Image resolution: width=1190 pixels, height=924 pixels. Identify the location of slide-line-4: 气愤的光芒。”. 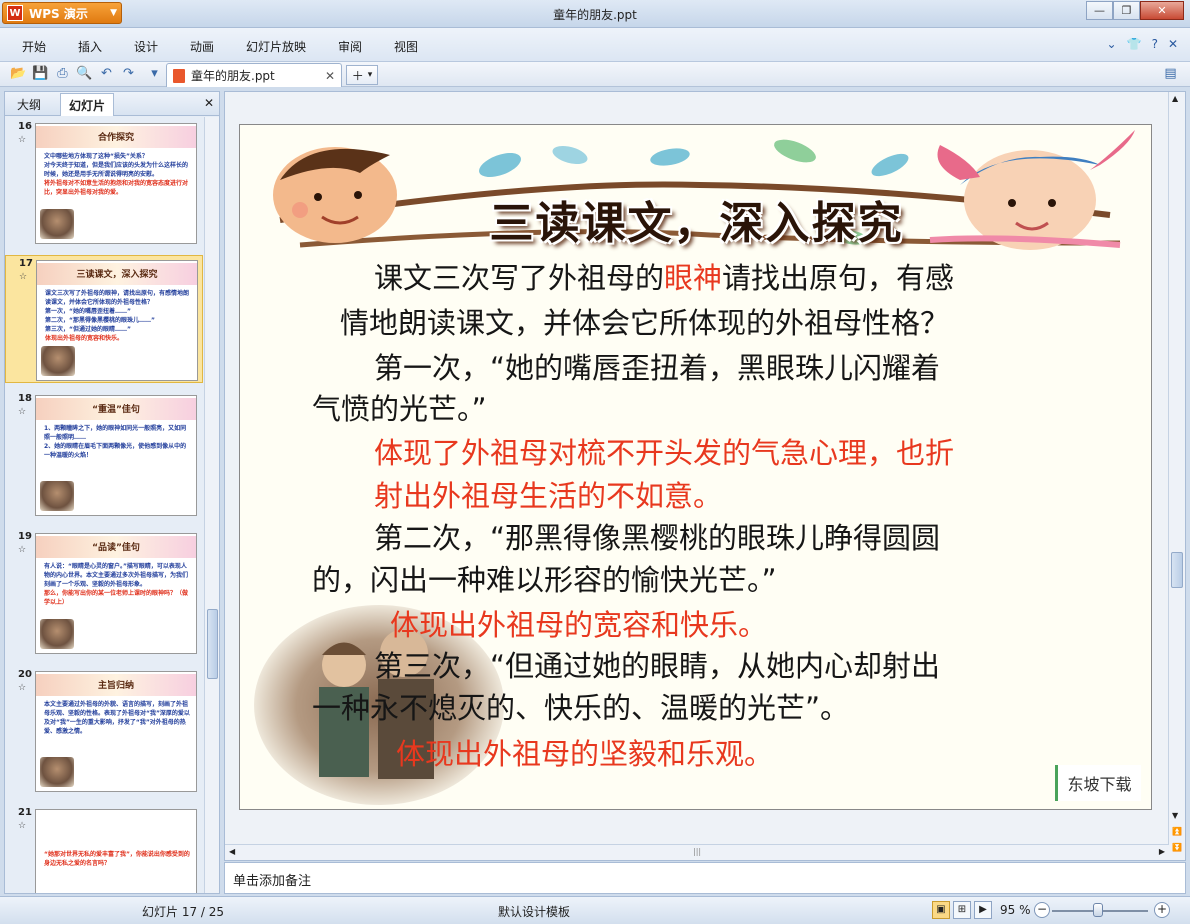
(399, 409).